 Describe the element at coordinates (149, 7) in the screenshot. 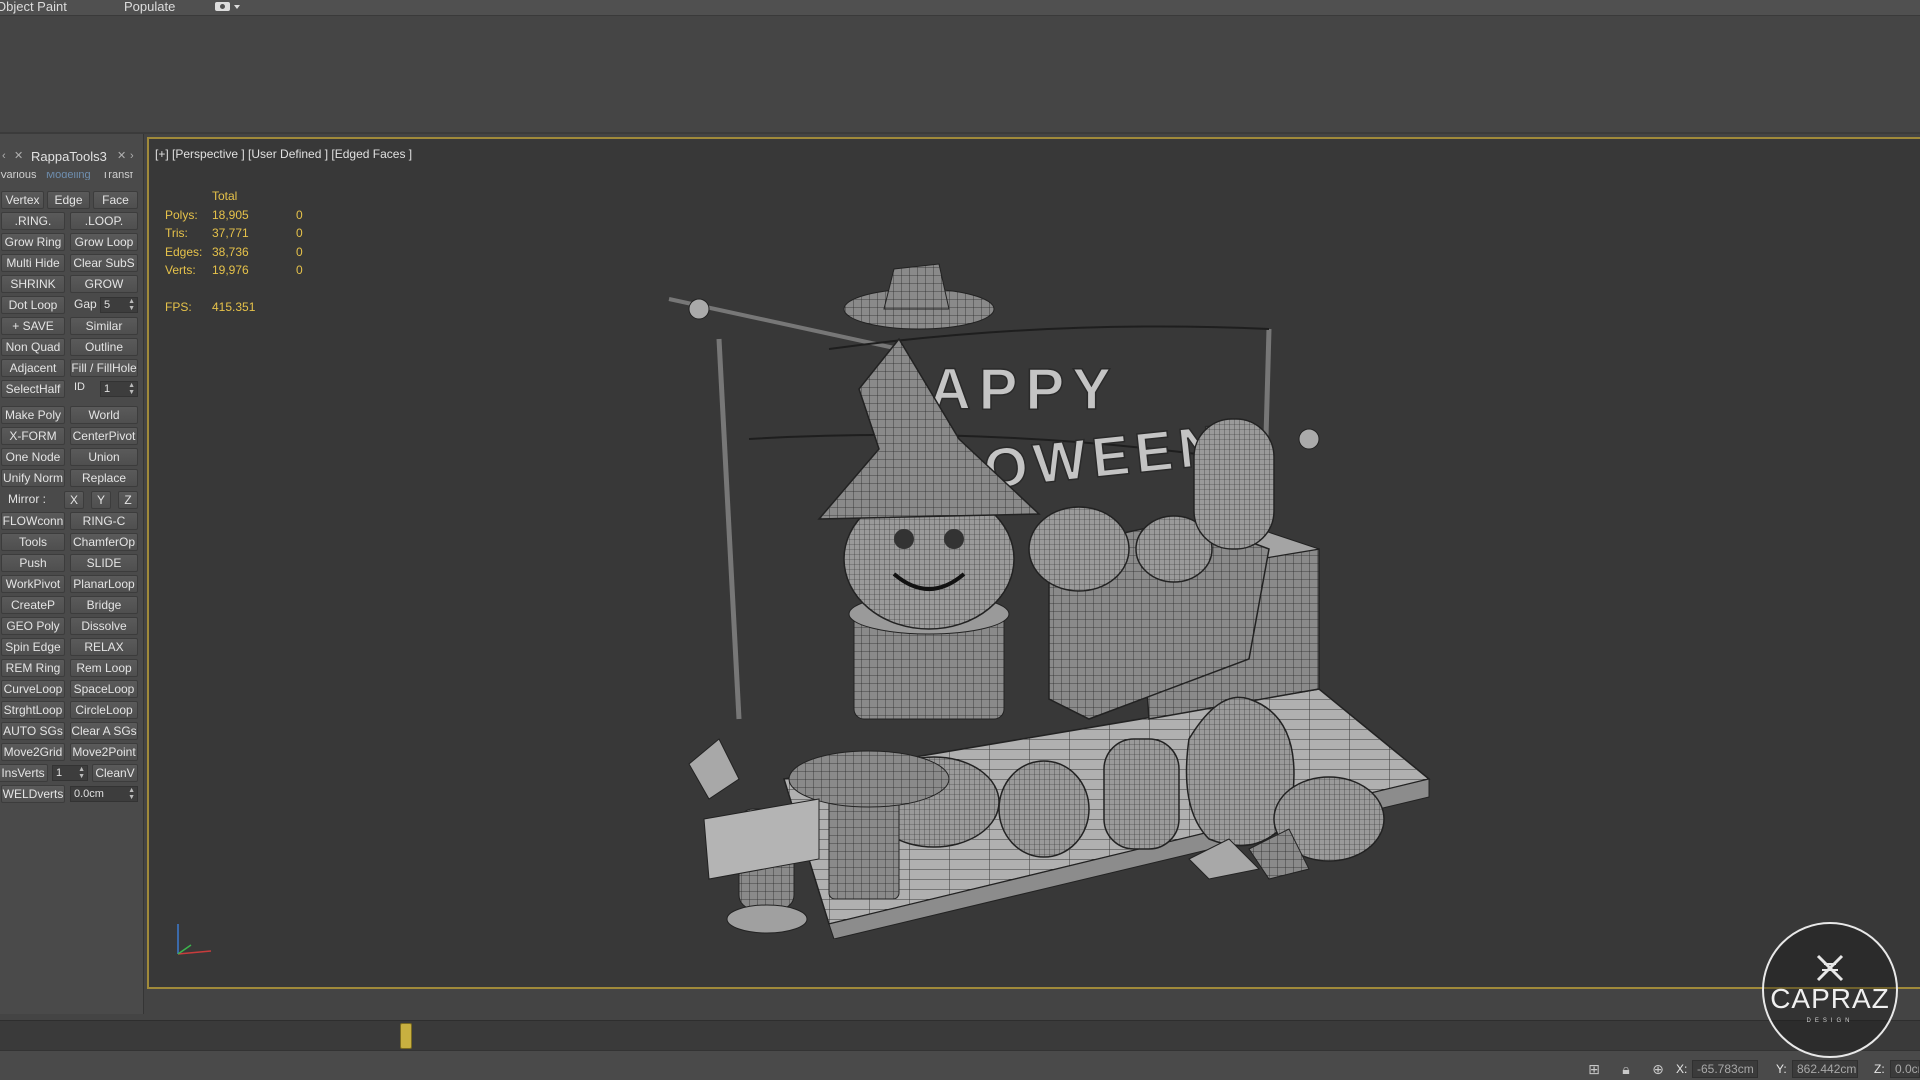

I see `menu-populate: Populate` at that location.